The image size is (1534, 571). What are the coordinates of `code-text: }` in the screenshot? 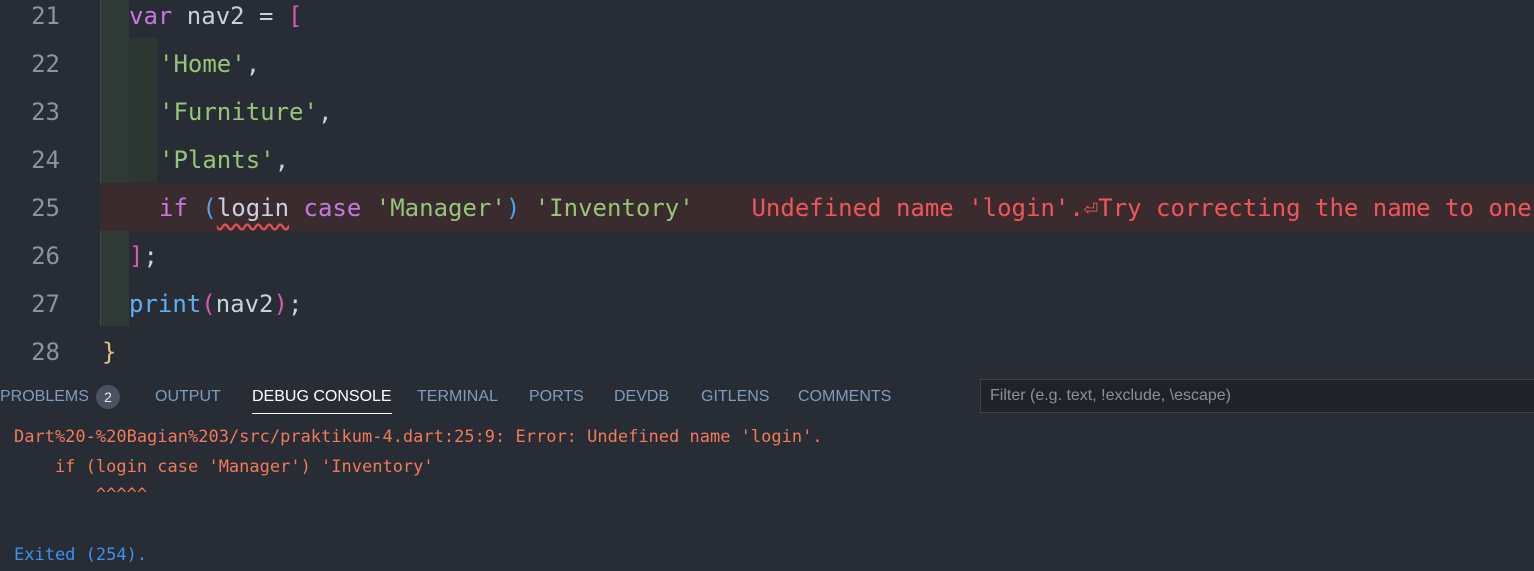 It's located at (109, 352).